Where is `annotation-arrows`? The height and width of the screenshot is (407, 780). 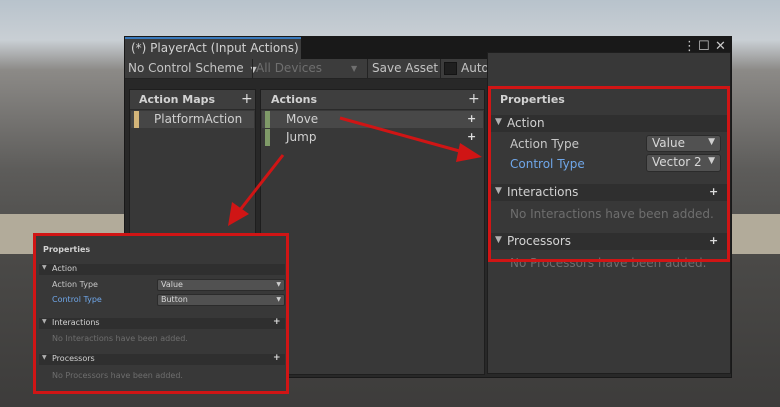
annotation-arrows is located at coordinates (355, 171).